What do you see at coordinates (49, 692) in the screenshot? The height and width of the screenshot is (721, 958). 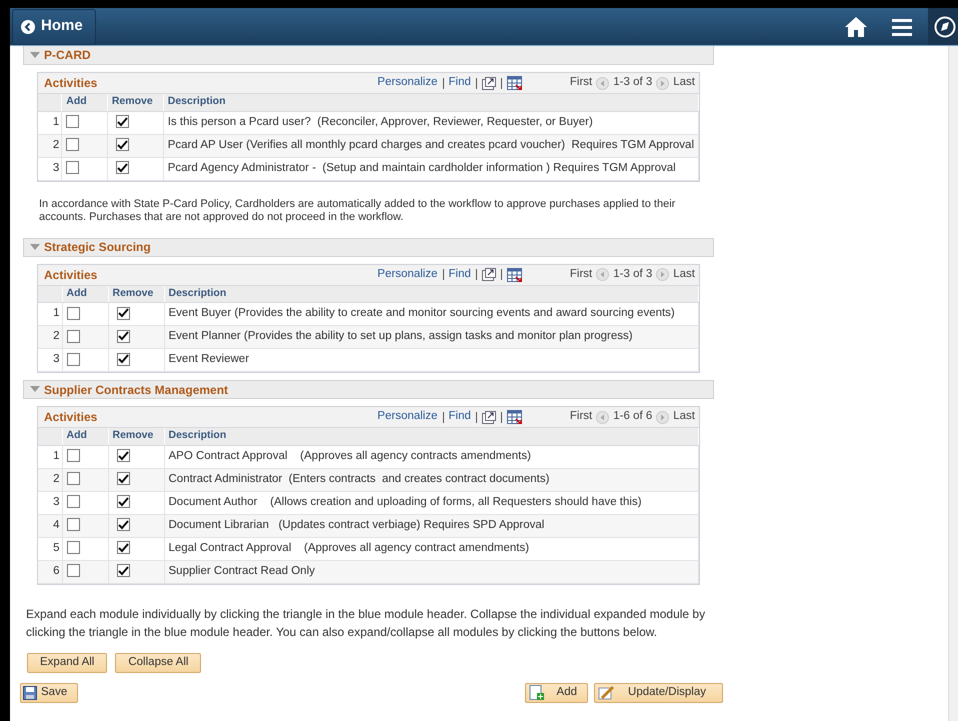 I see `save-button: Save` at bounding box center [49, 692].